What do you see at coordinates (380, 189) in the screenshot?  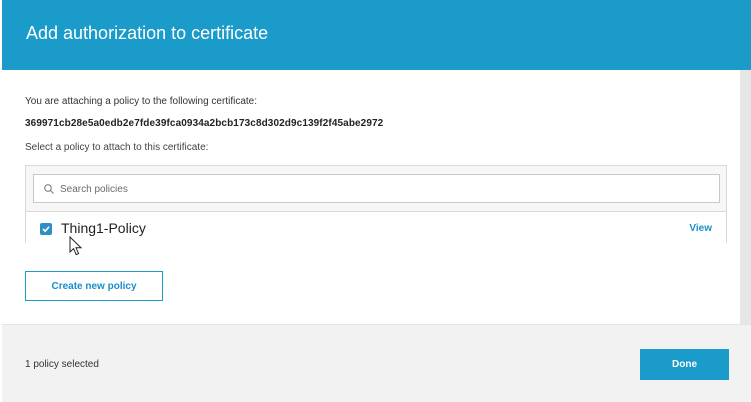 I see `search-input` at bounding box center [380, 189].